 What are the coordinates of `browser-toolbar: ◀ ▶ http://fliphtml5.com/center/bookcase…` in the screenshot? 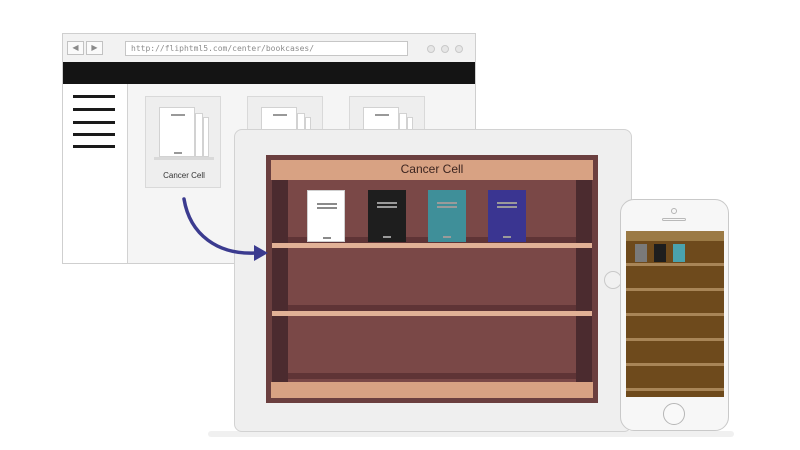 It's located at (269, 48).